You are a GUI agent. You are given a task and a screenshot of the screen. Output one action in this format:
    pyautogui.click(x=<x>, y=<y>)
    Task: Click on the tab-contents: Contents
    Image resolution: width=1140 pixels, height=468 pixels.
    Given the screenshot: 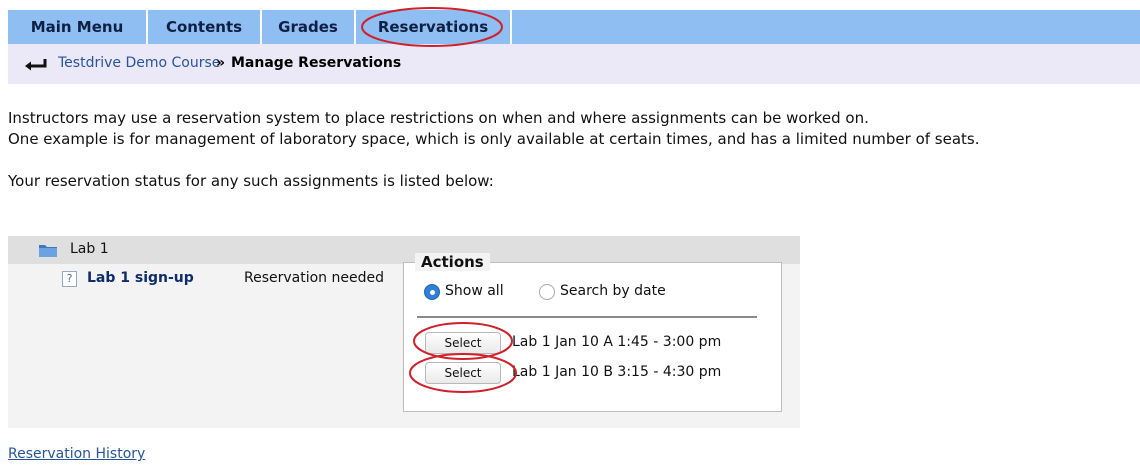 What is the action you would take?
    pyautogui.click(x=204, y=27)
    